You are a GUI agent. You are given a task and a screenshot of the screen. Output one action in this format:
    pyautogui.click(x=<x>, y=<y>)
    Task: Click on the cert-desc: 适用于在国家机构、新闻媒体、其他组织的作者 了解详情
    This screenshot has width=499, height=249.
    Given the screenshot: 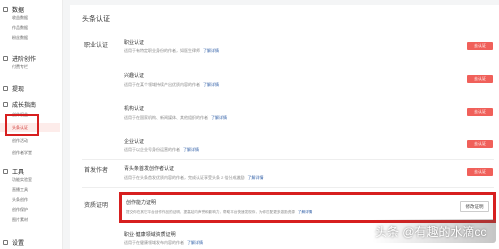 What is the action you would take?
    pyautogui.click(x=175, y=117)
    